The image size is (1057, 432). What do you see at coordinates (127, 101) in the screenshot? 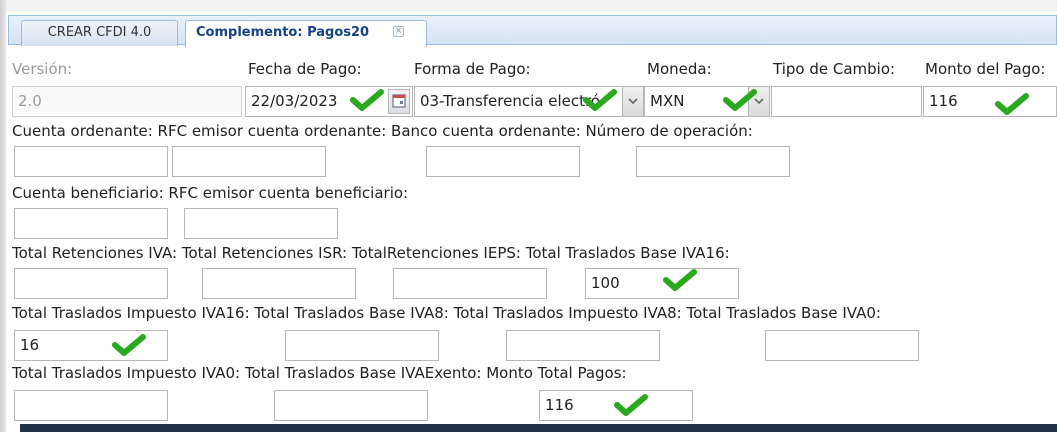
I see `version-field: 2.0` at bounding box center [127, 101].